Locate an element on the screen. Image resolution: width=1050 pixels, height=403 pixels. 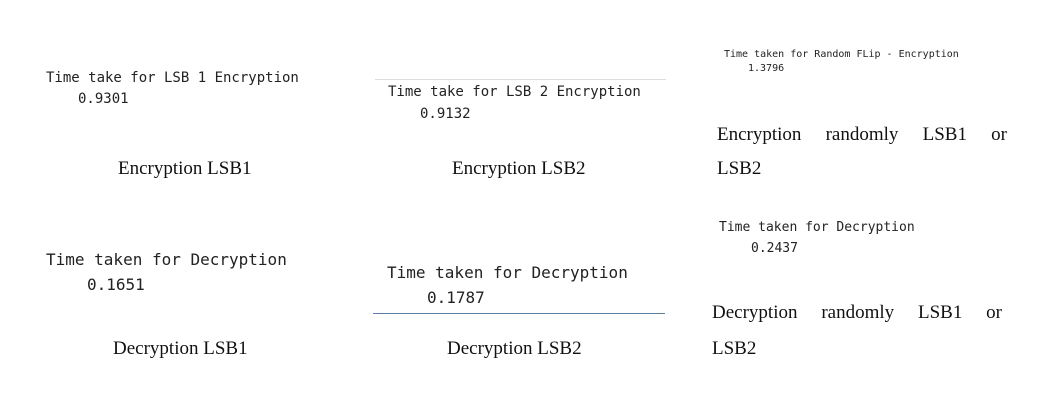
enc-random-caption-line1: Encryption randomly LSB1 or is located at coordinates (862, 135).